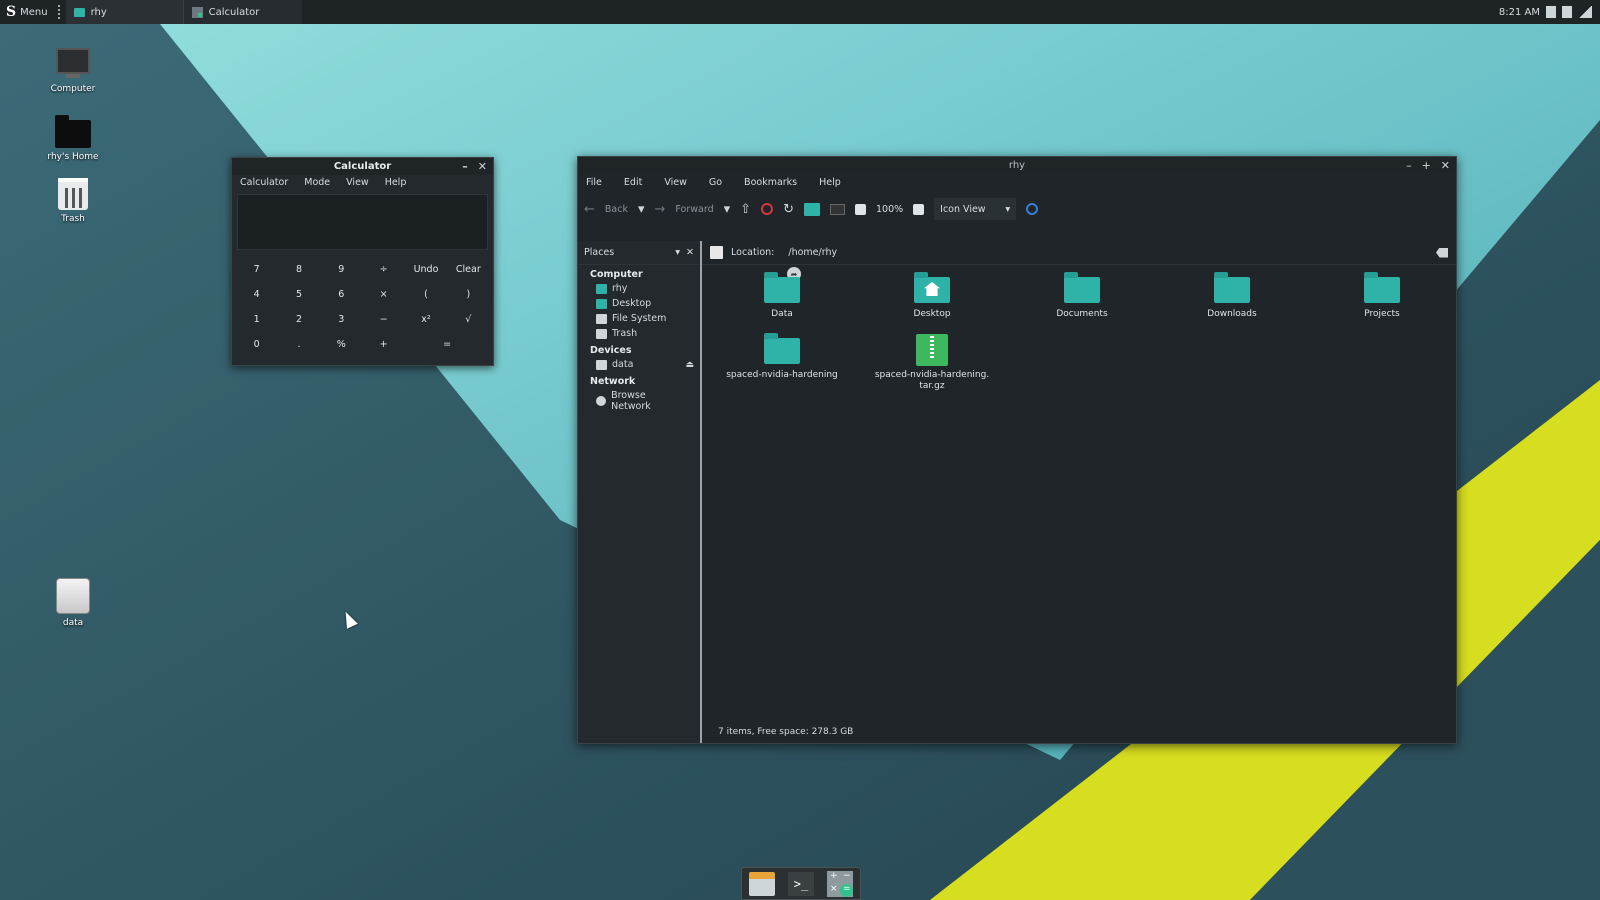 Image resolution: width=1600 pixels, height=900 pixels. I want to click on desktop-icon-home: rhy's Home, so click(73, 138).